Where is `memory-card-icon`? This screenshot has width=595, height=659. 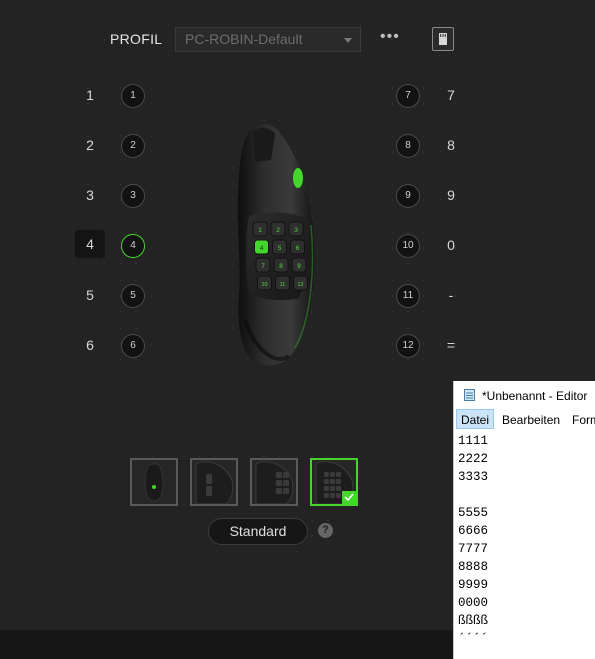
memory-card-icon is located at coordinates (443, 39).